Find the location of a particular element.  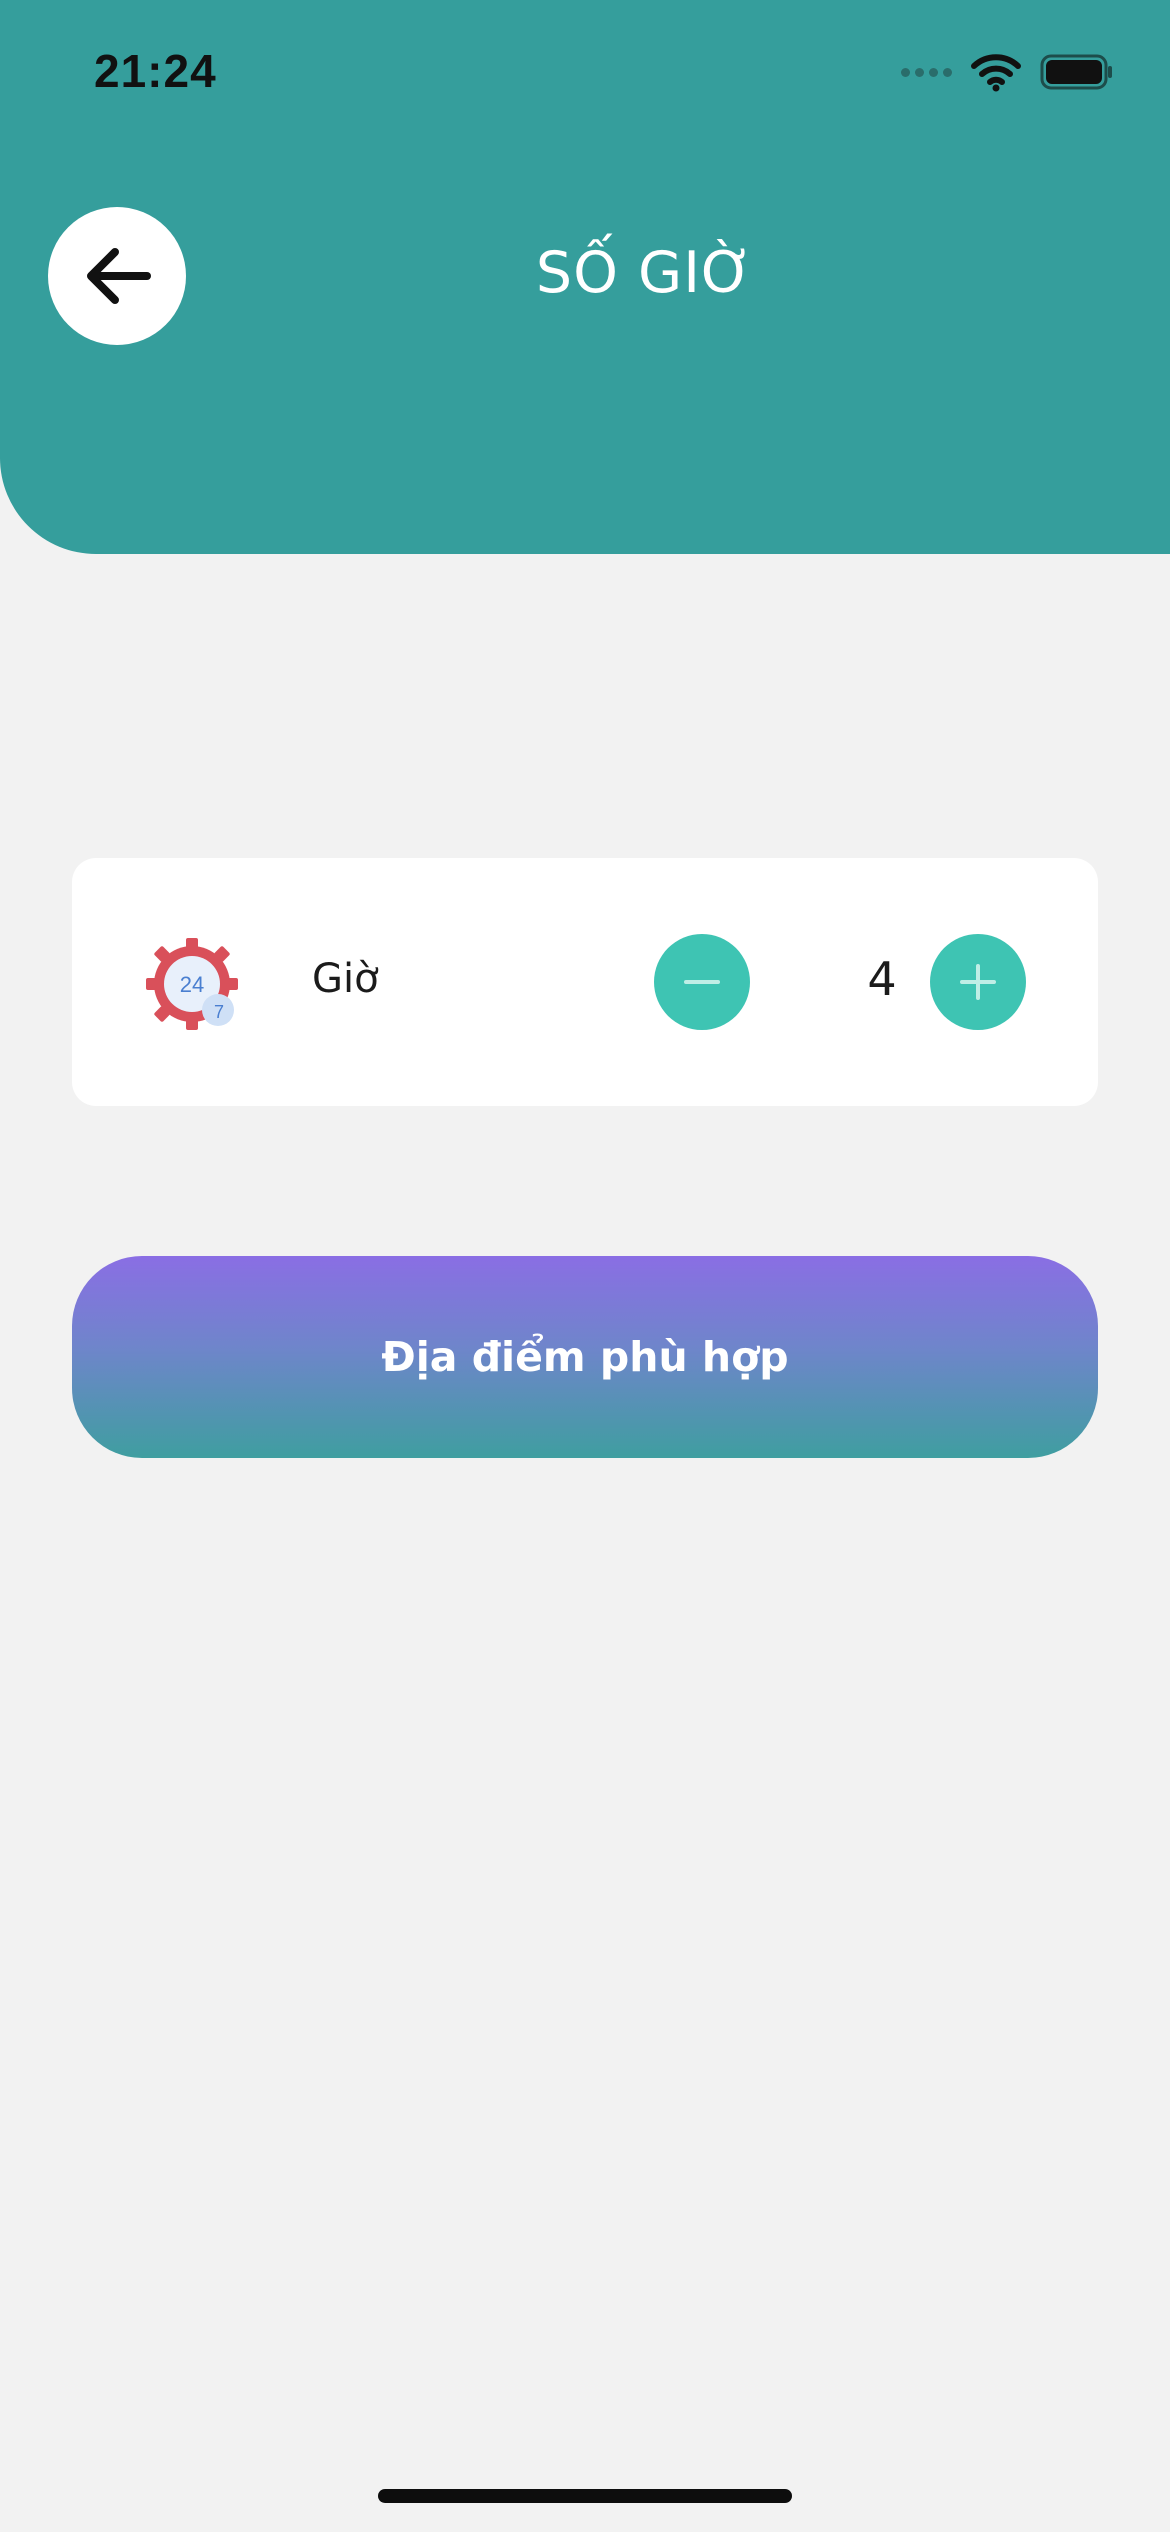

status-icons is located at coordinates (1007, 72).